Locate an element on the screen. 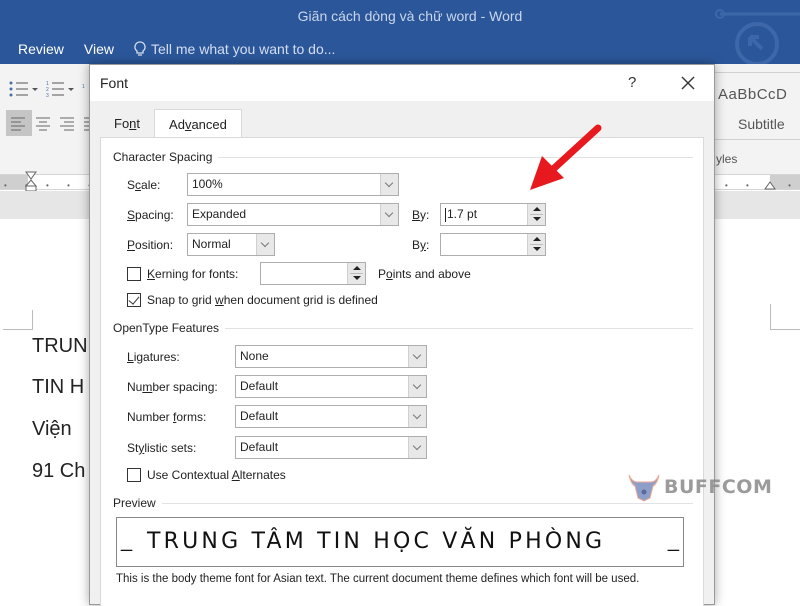 The height and width of the screenshot is (606, 800). position-value: Normal is located at coordinates (211, 244).